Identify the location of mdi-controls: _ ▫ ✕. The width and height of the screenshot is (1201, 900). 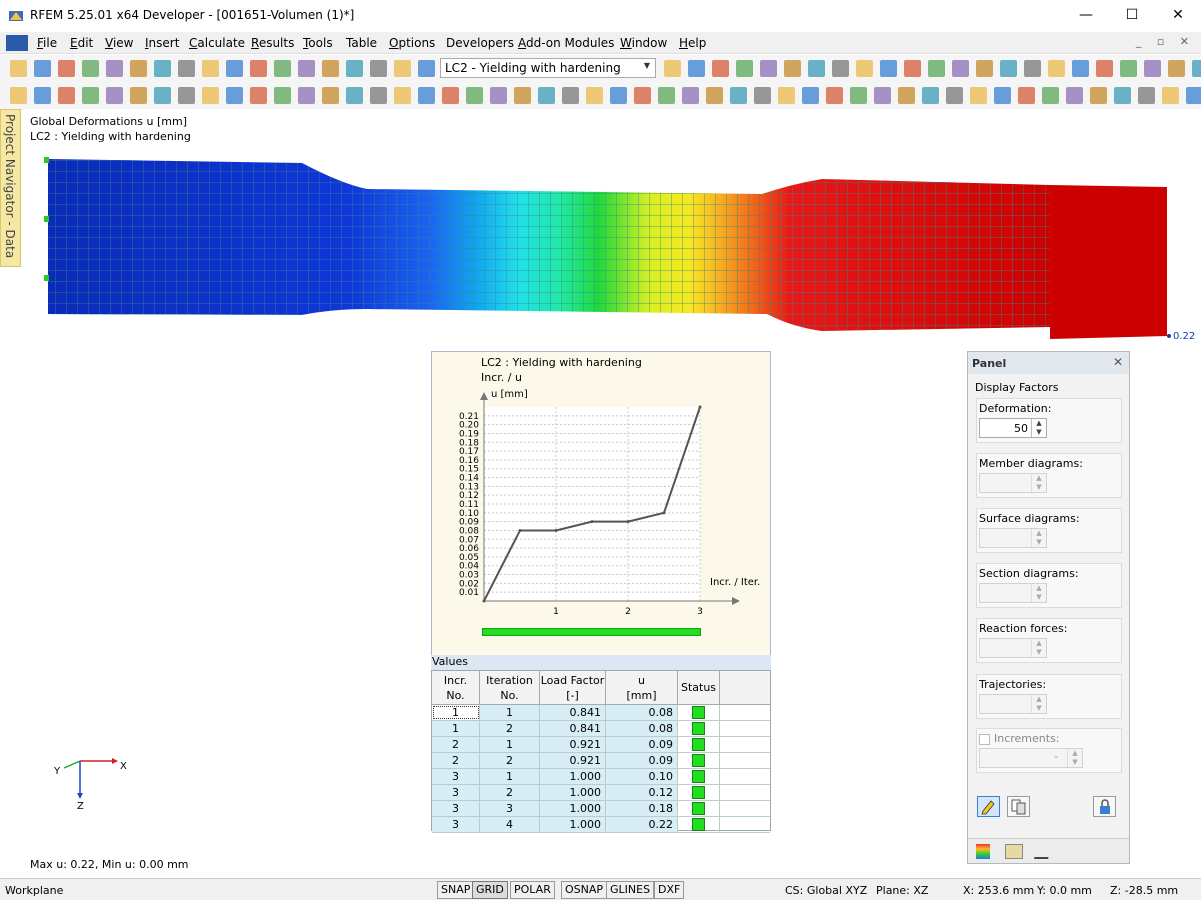
(1165, 41).